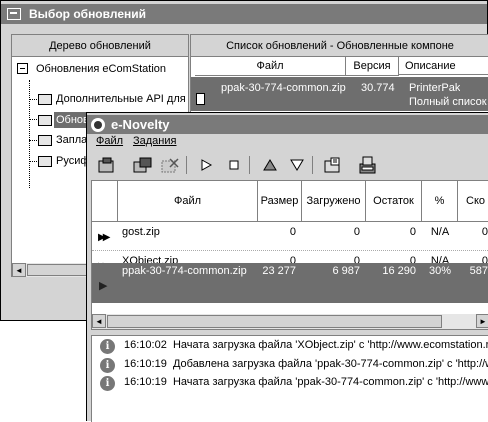 The height and width of the screenshot is (422, 488). Describe the element at coordinates (14, 14) in the screenshot. I see `window-menu-icon` at that location.